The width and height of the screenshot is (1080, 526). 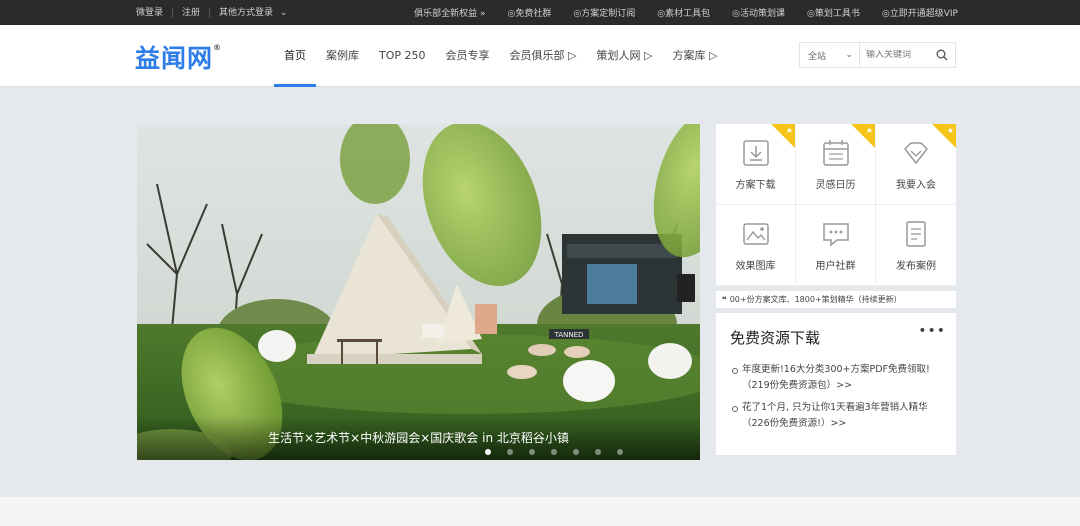 I want to click on free-community-link: ◎免费社群, so click(x=530, y=12).